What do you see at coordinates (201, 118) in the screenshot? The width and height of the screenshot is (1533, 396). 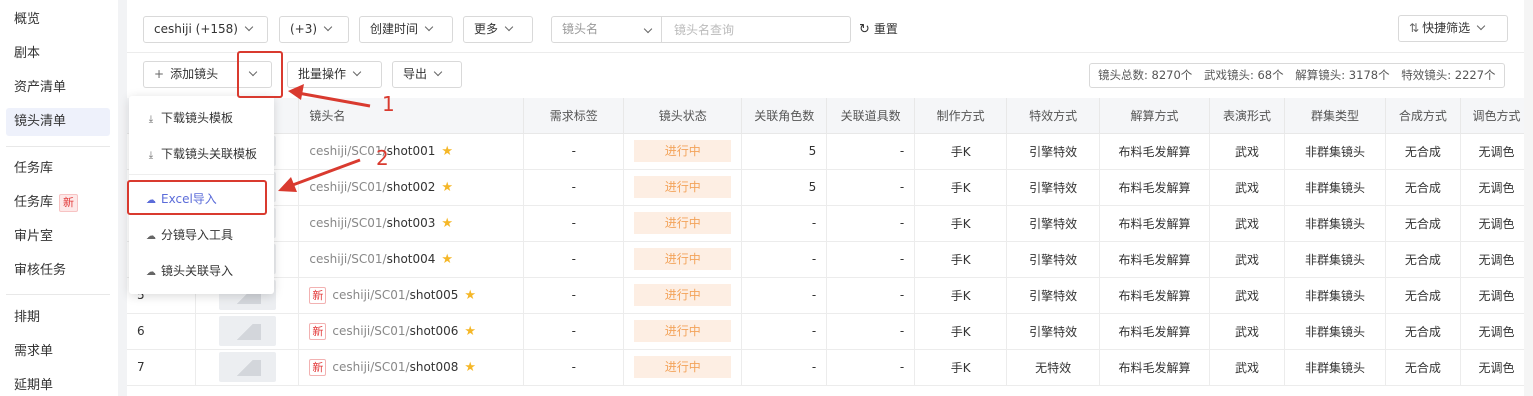 I see `menu-item-download-template: ⤓ 下载镜头模板` at bounding box center [201, 118].